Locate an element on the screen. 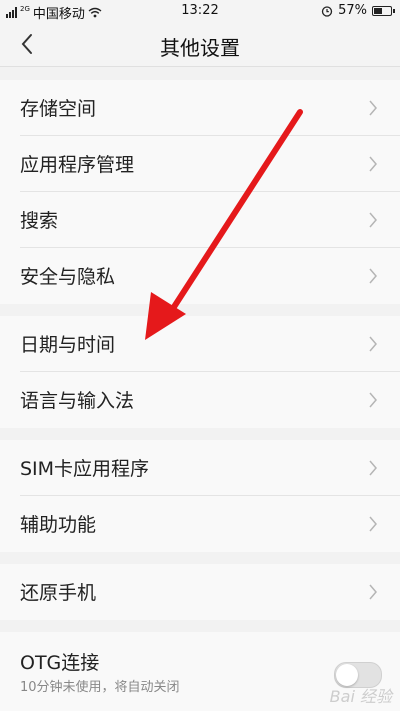  settings-item-security-privacy: 安全与隐私 is located at coordinates (200, 276).